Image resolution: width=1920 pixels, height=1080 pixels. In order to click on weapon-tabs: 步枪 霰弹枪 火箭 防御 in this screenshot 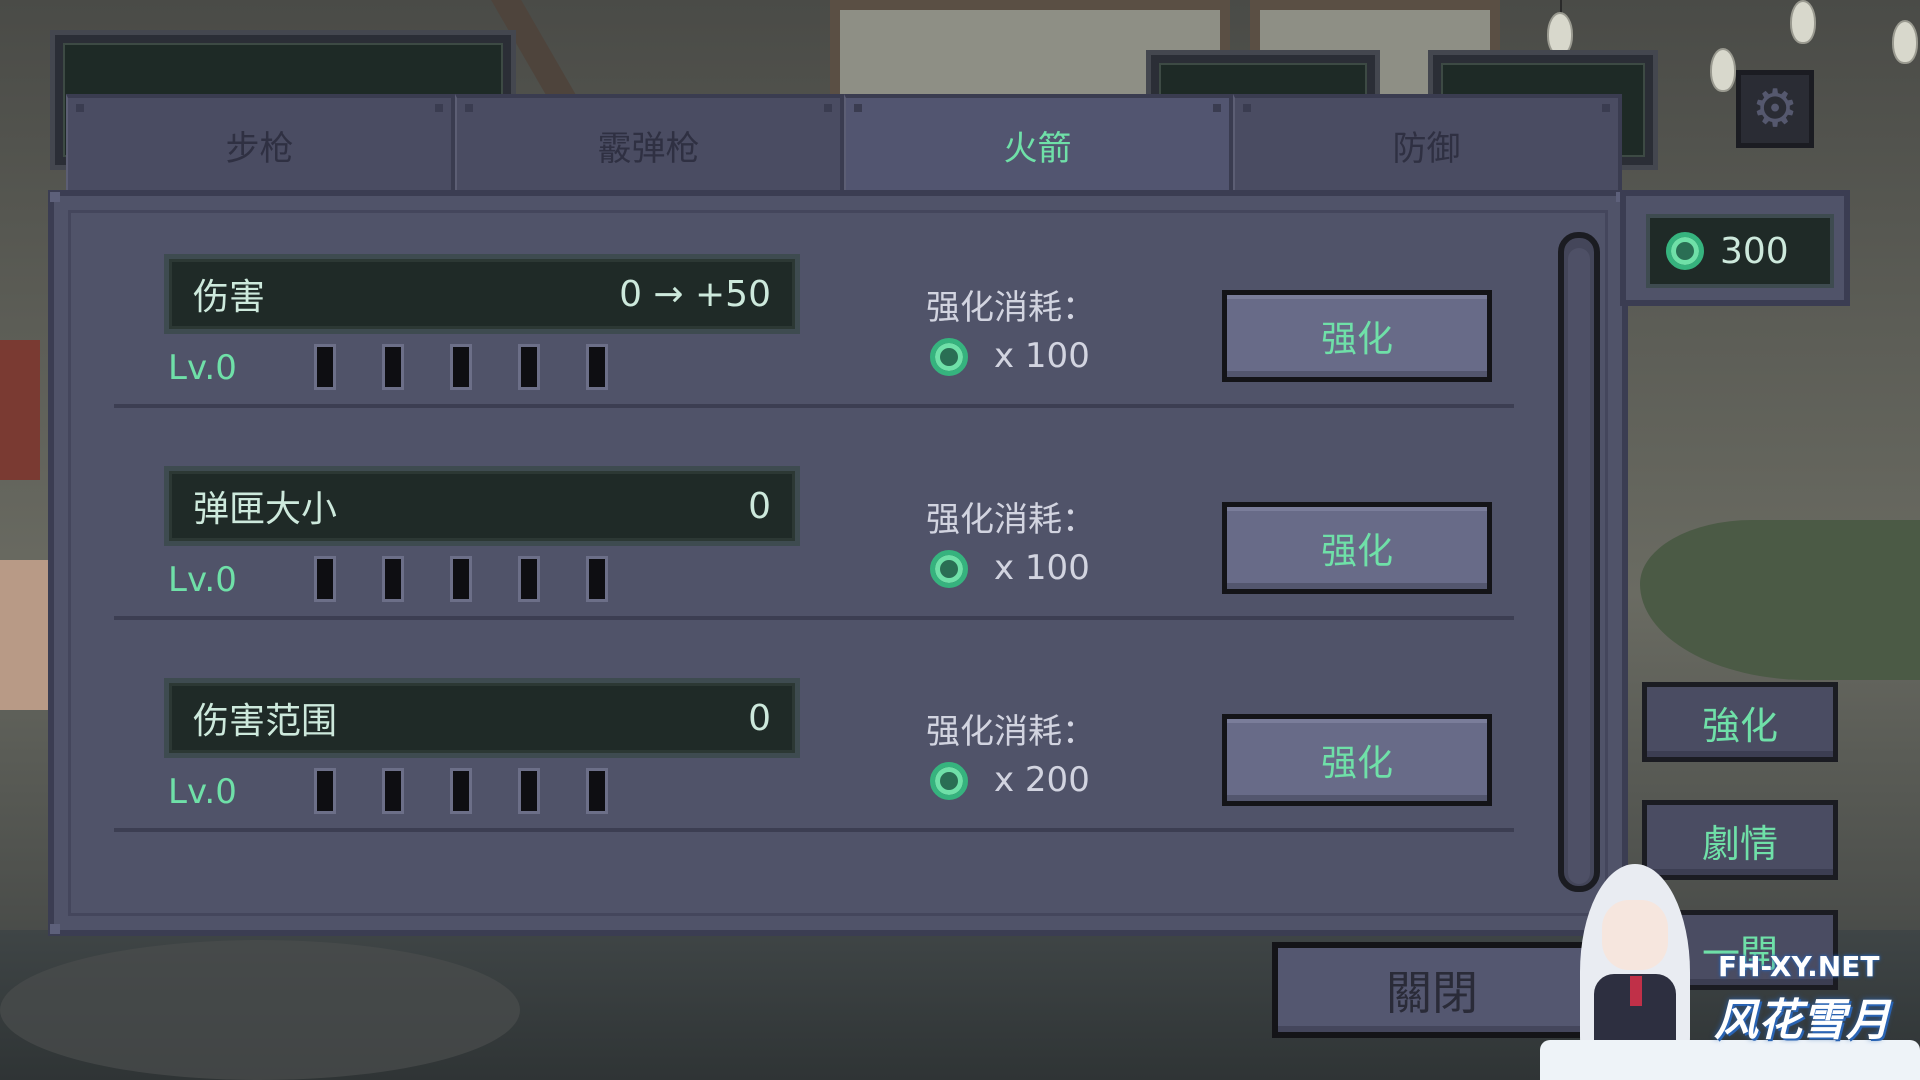, I will do `click(844, 146)`.